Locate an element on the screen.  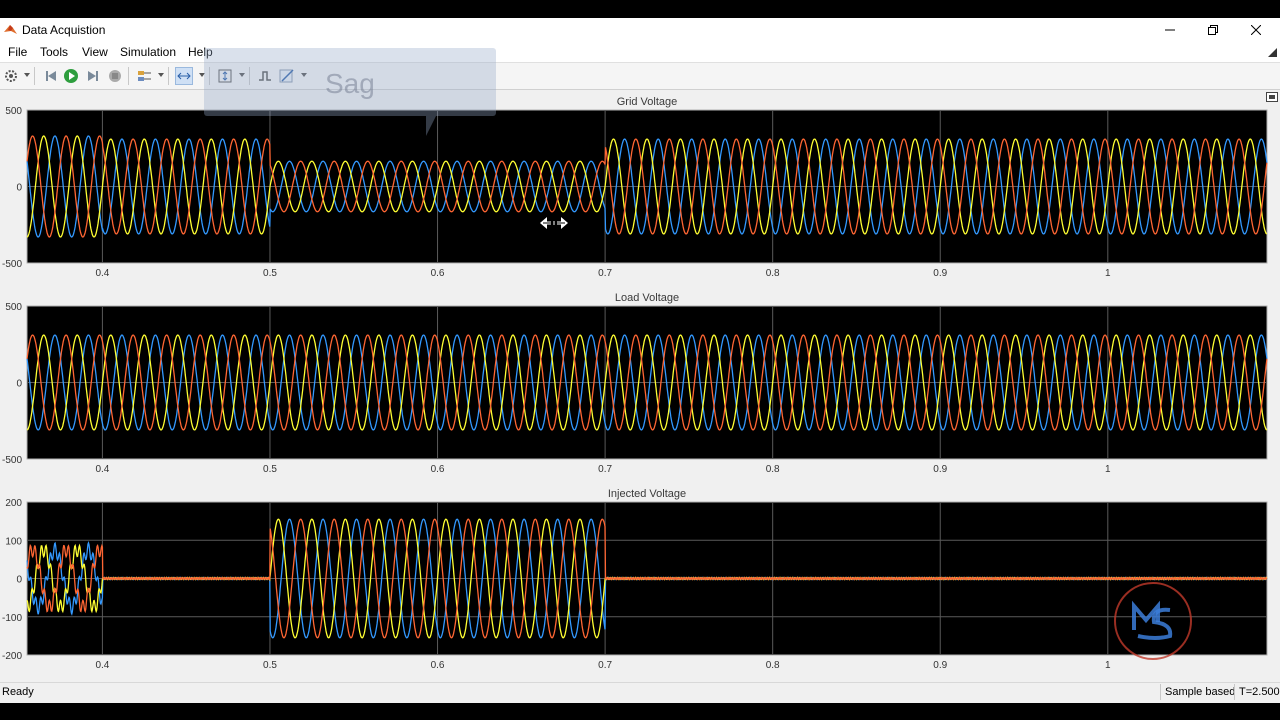
watermark-logo is located at coordinates (1153, 621).